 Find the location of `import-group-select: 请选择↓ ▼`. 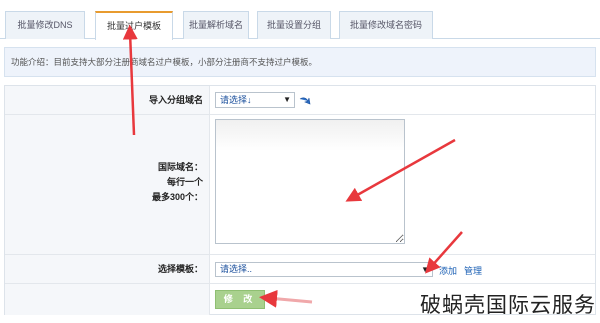

import-group-select: 请选择↓ ▼ is located at coordinates (255, 100).